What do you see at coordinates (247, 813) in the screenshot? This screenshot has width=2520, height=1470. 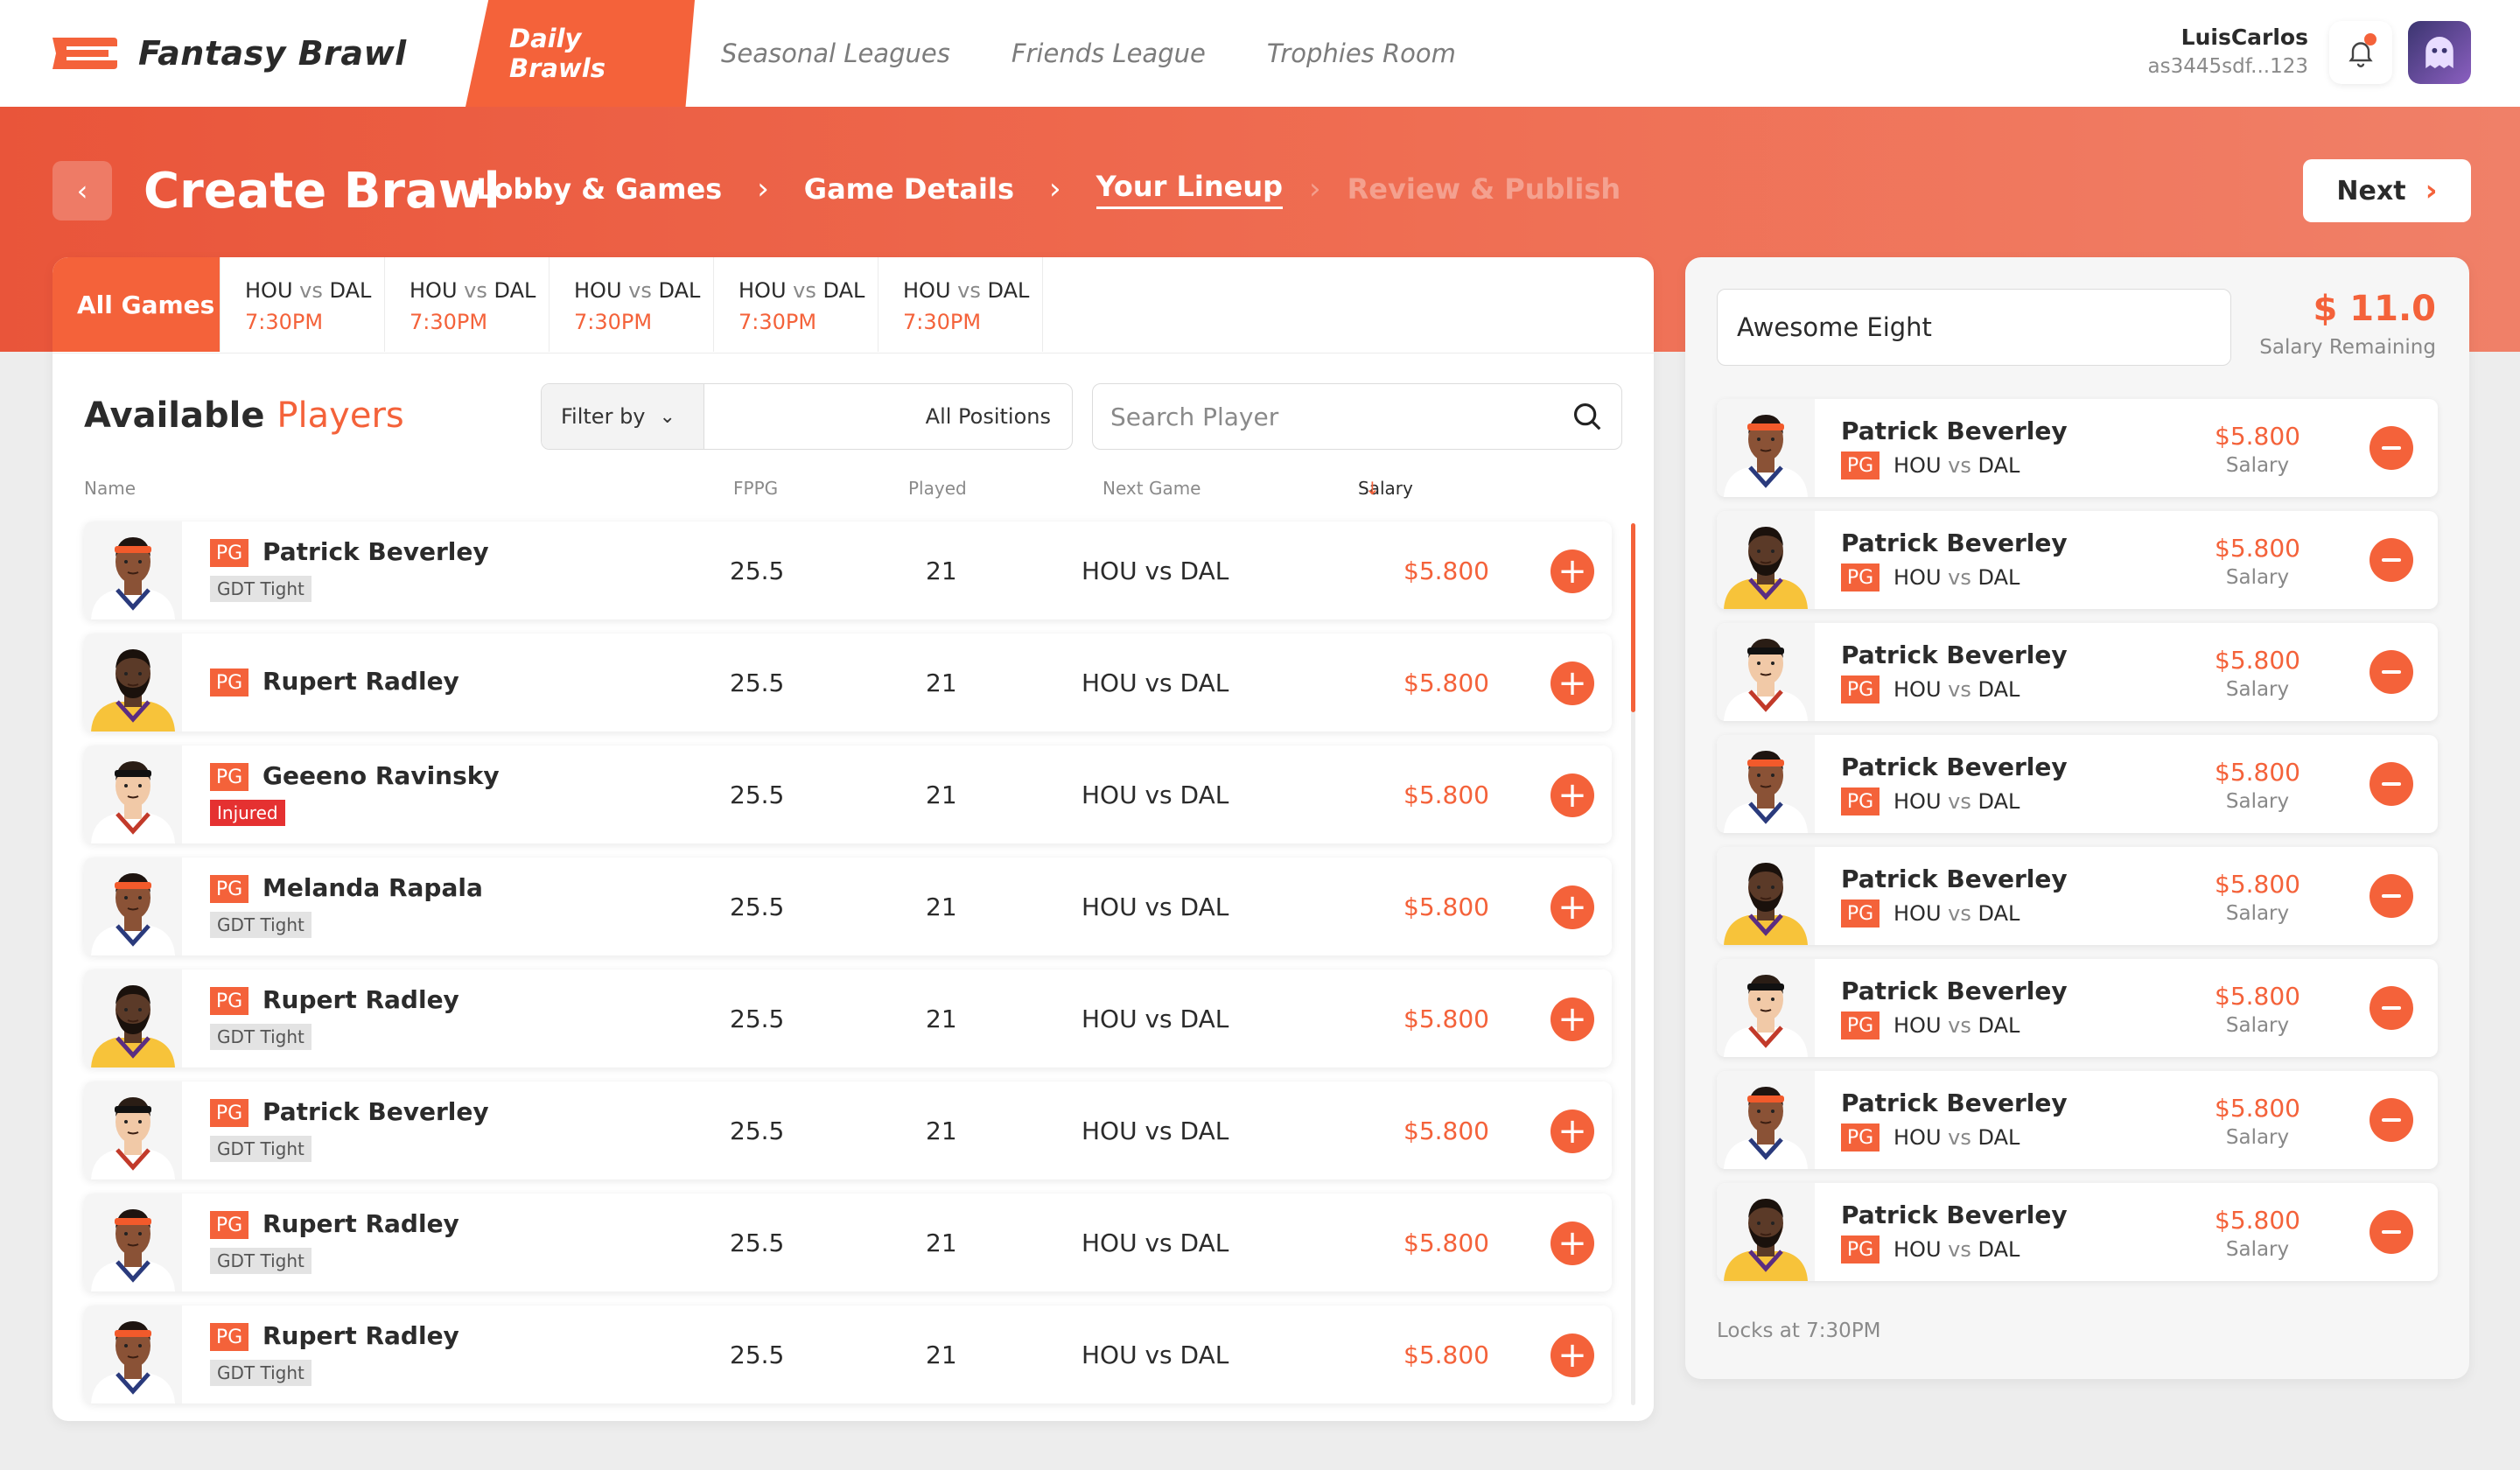 I see `status-badge: Injured` at bounding box center [247, 813].